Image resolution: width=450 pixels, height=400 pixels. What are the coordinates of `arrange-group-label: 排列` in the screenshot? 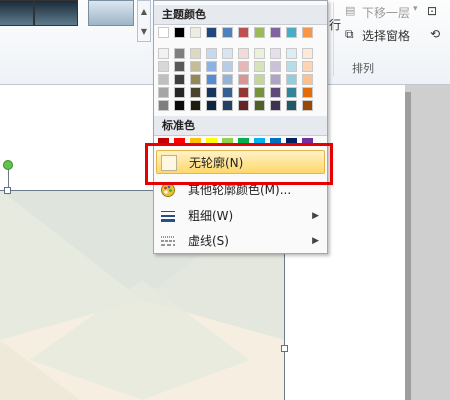 It's located at (363, 68).